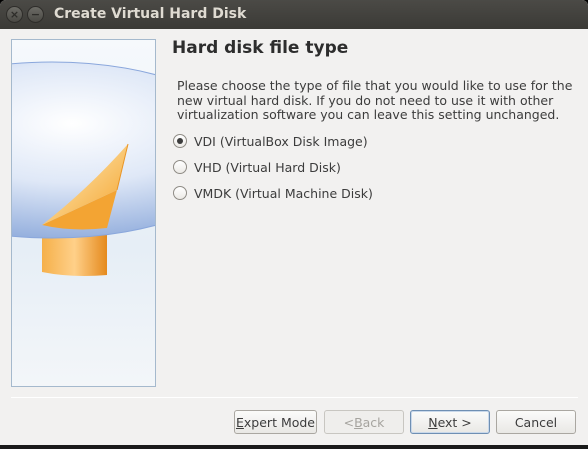 The image size is (588, 449). What do you see at coordinates (240, 422) in the screenshot?
I see `button-mnemonic: E` at bounding box center [240, 422].